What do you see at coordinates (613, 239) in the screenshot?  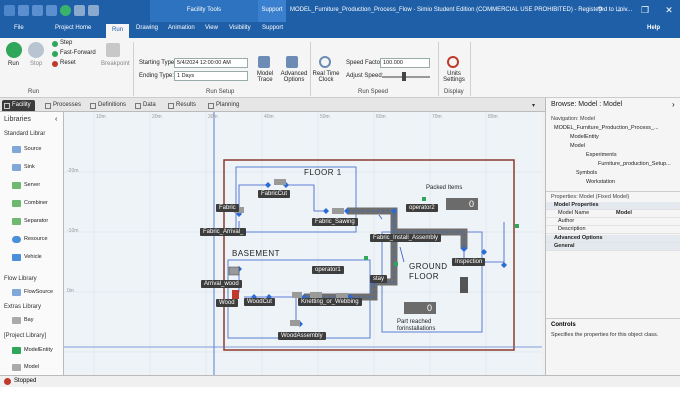 I see `advanced-options-header: Advanced Options` at bounding box center [613, 239].